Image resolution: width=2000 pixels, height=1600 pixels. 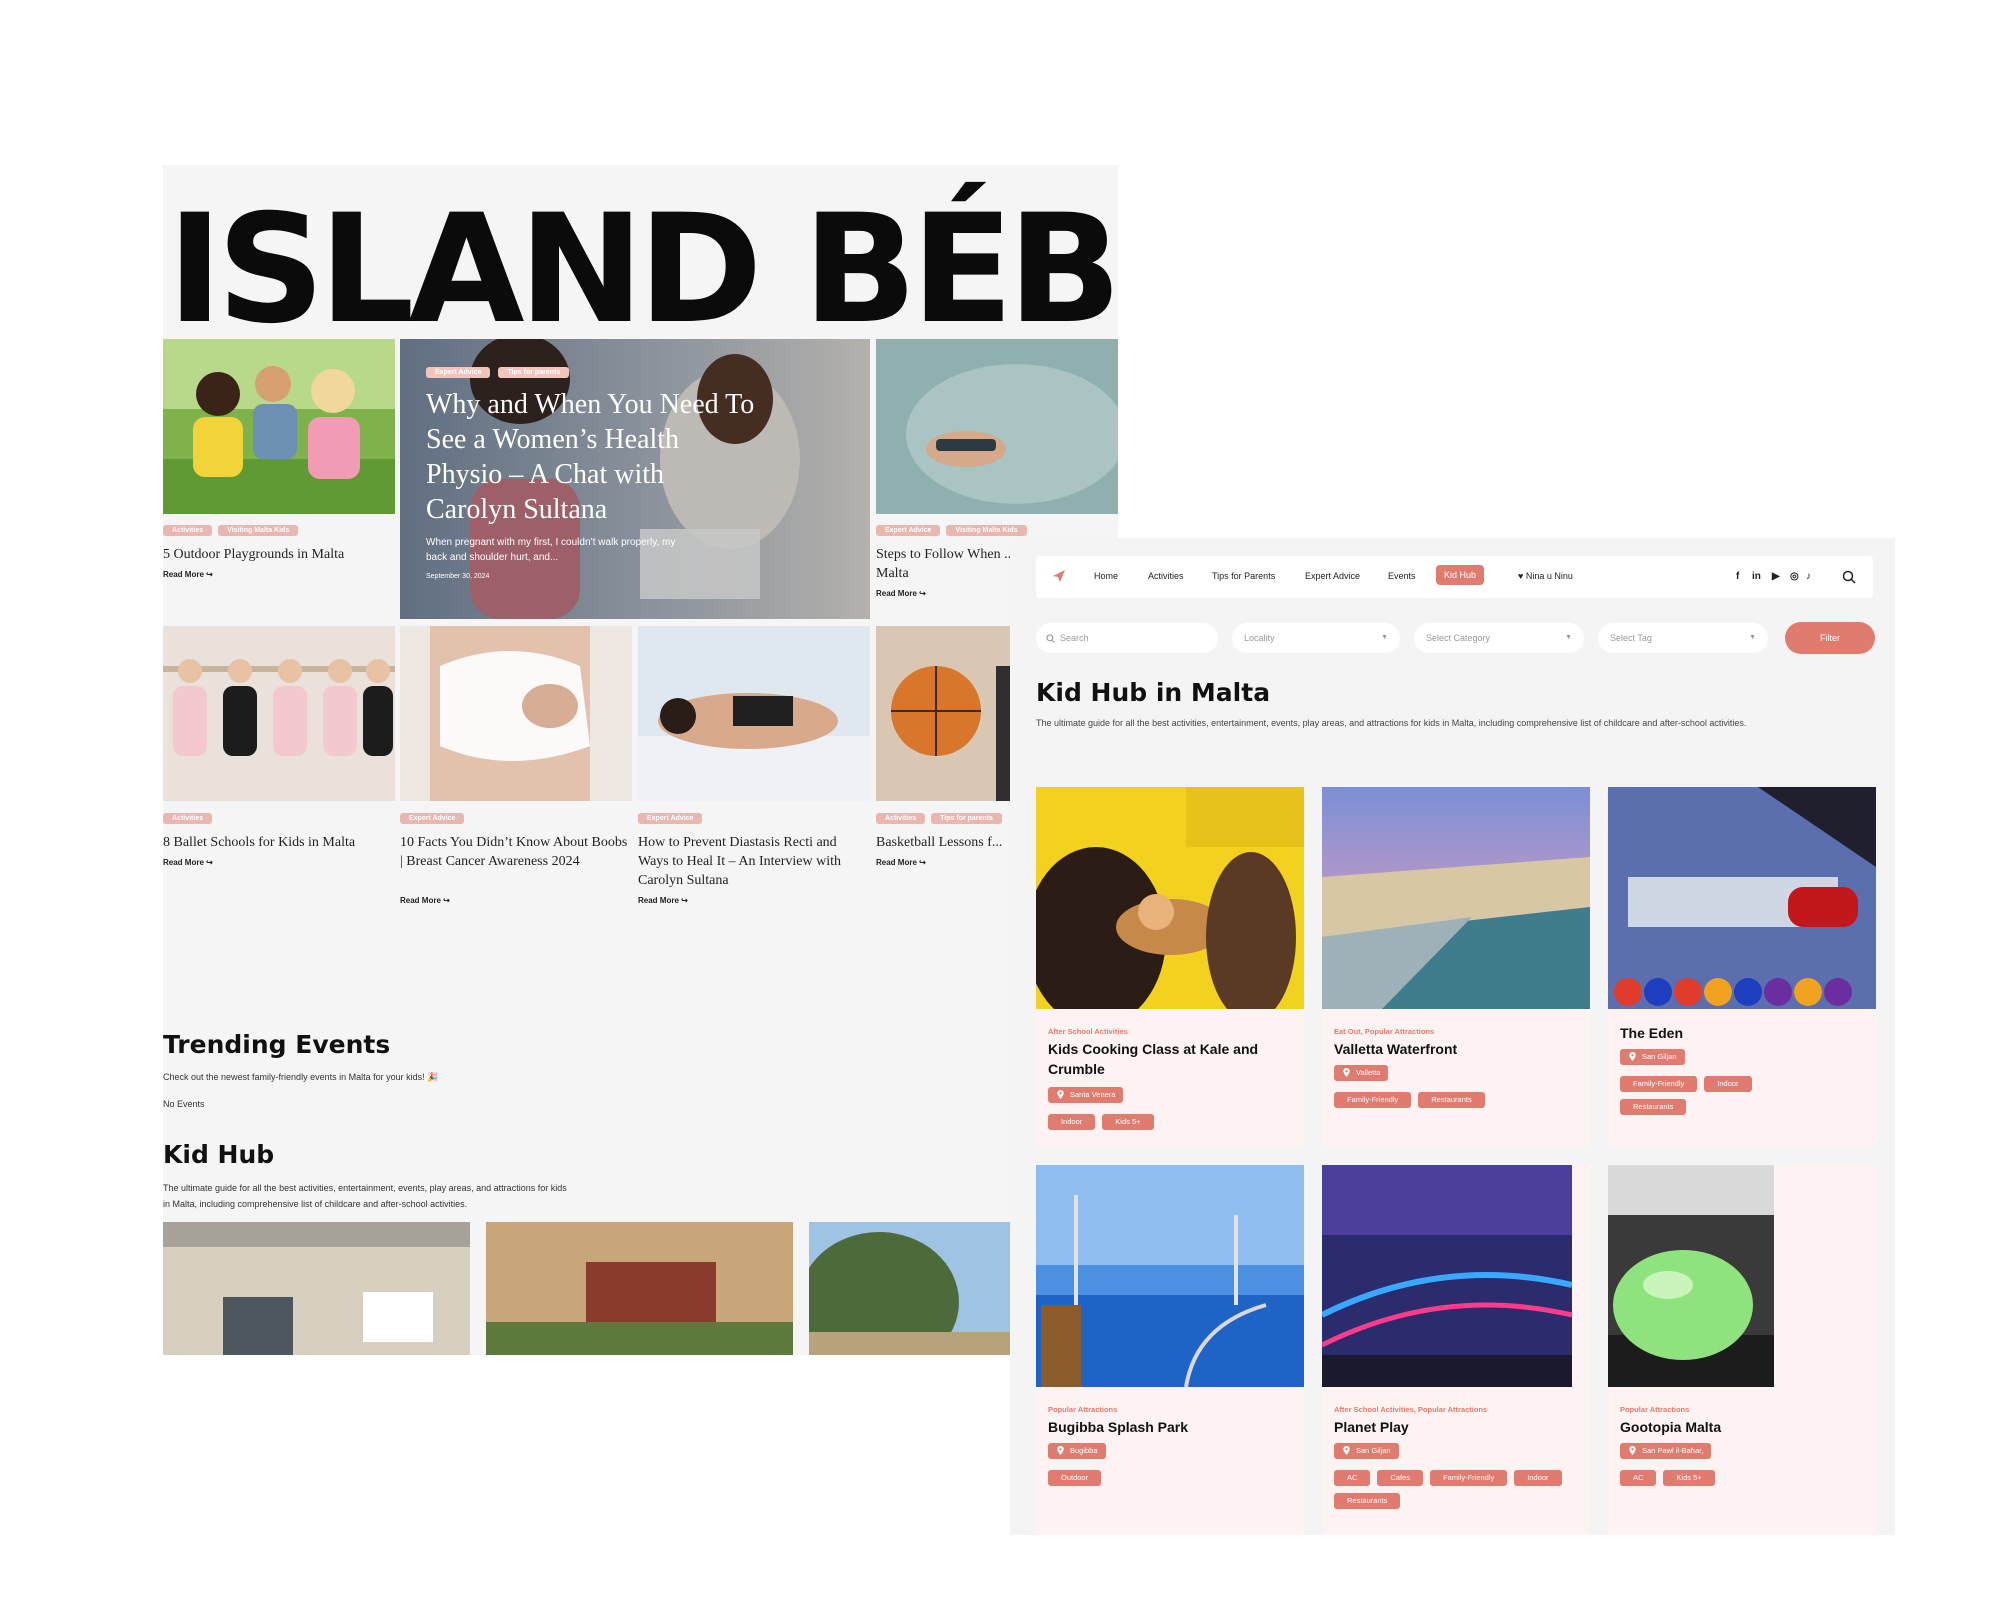 What do you see at coordinates (754, 713) in the screenshot?
I see `post-image-diastasis` at bounding box center [754, 713].